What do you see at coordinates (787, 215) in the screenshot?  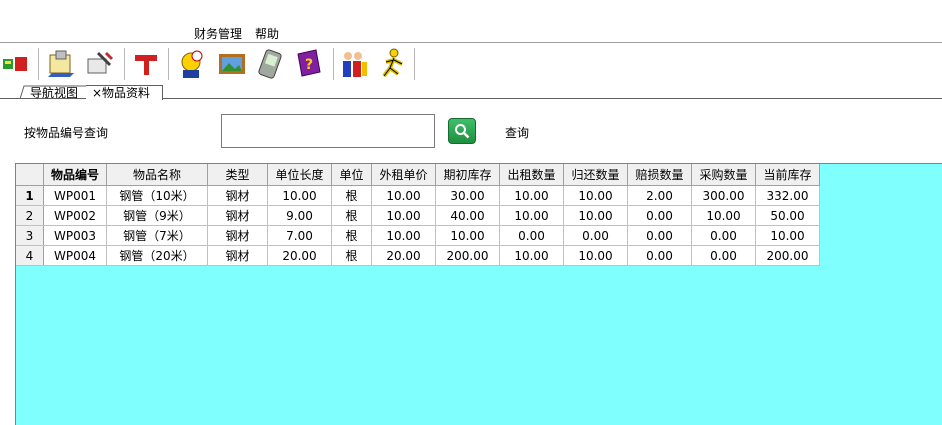 I see `cell-current-stock: 50.00` at bounding box center [787, 215].